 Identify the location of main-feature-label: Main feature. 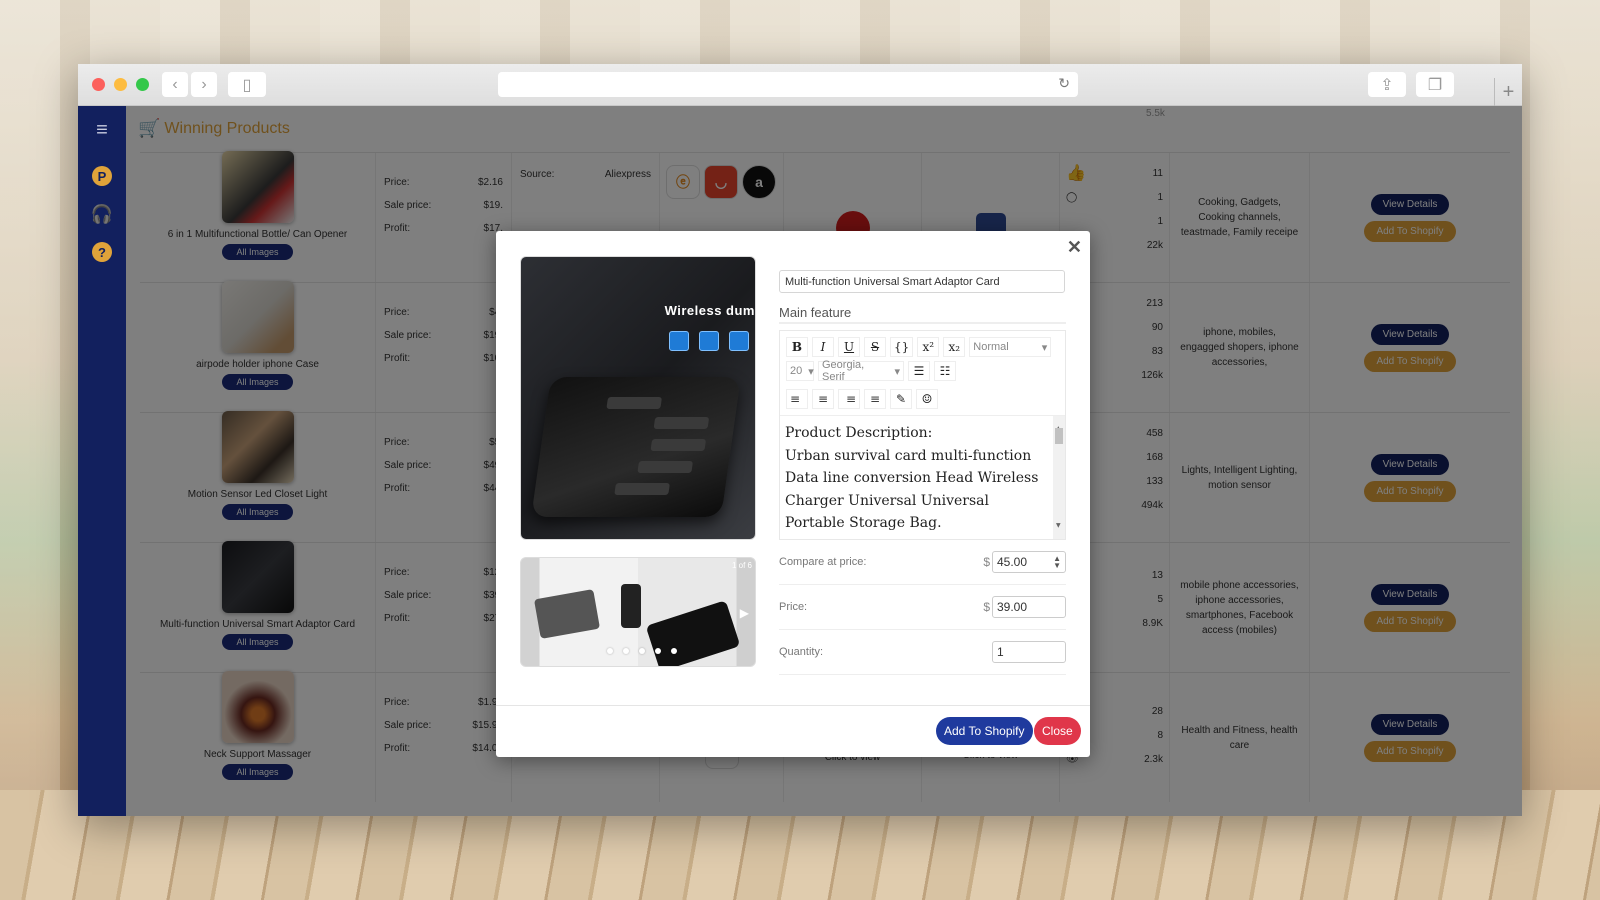
(922, 314).